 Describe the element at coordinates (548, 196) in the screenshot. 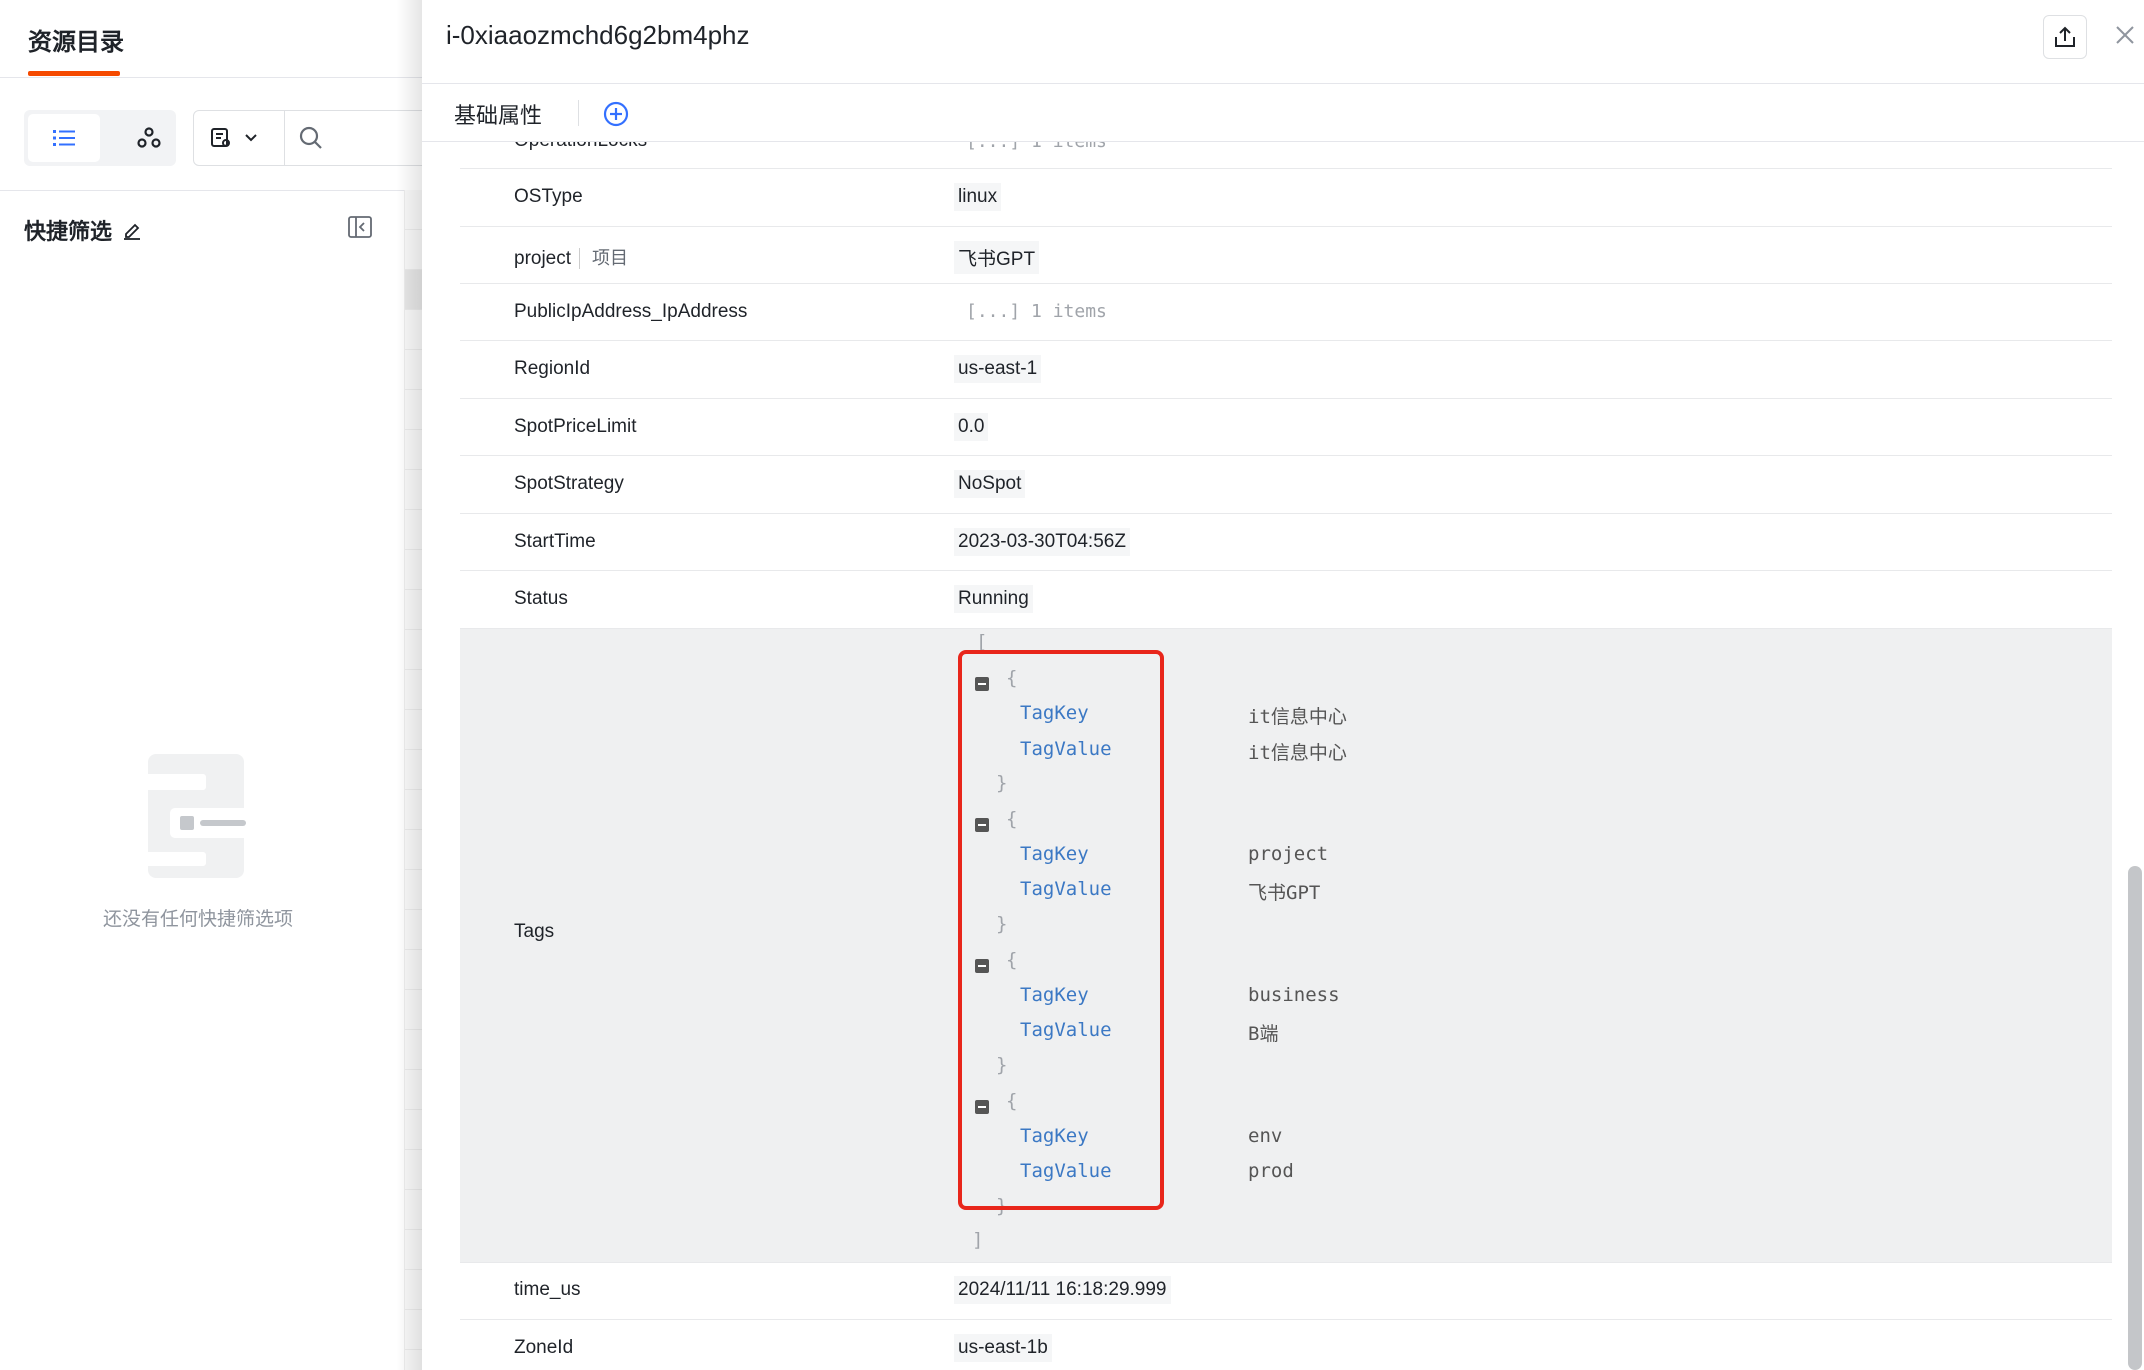

I see `attr-key: OSType` at that location.